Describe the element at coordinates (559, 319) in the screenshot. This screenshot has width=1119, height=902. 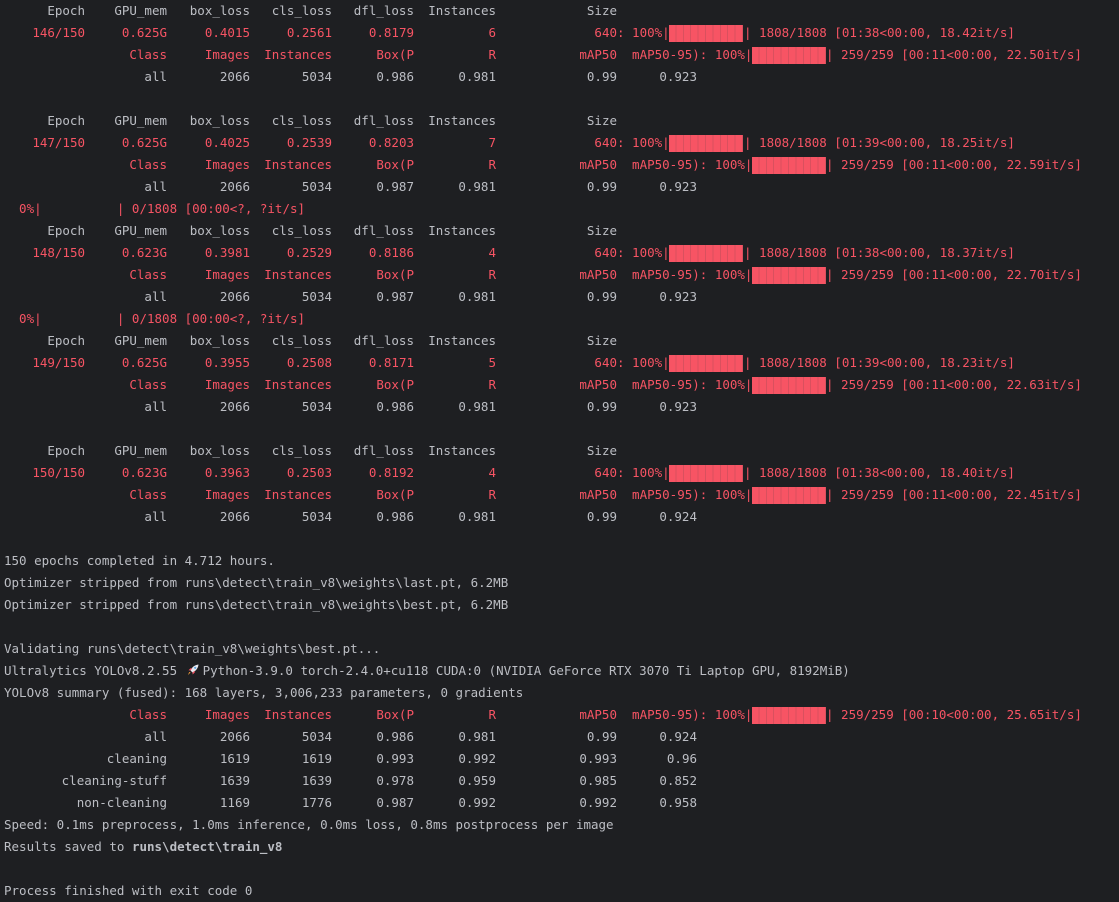
I see `idle-progress-row: 0%| | 0/1808 [00:00<?, ?it/s]` at that location.